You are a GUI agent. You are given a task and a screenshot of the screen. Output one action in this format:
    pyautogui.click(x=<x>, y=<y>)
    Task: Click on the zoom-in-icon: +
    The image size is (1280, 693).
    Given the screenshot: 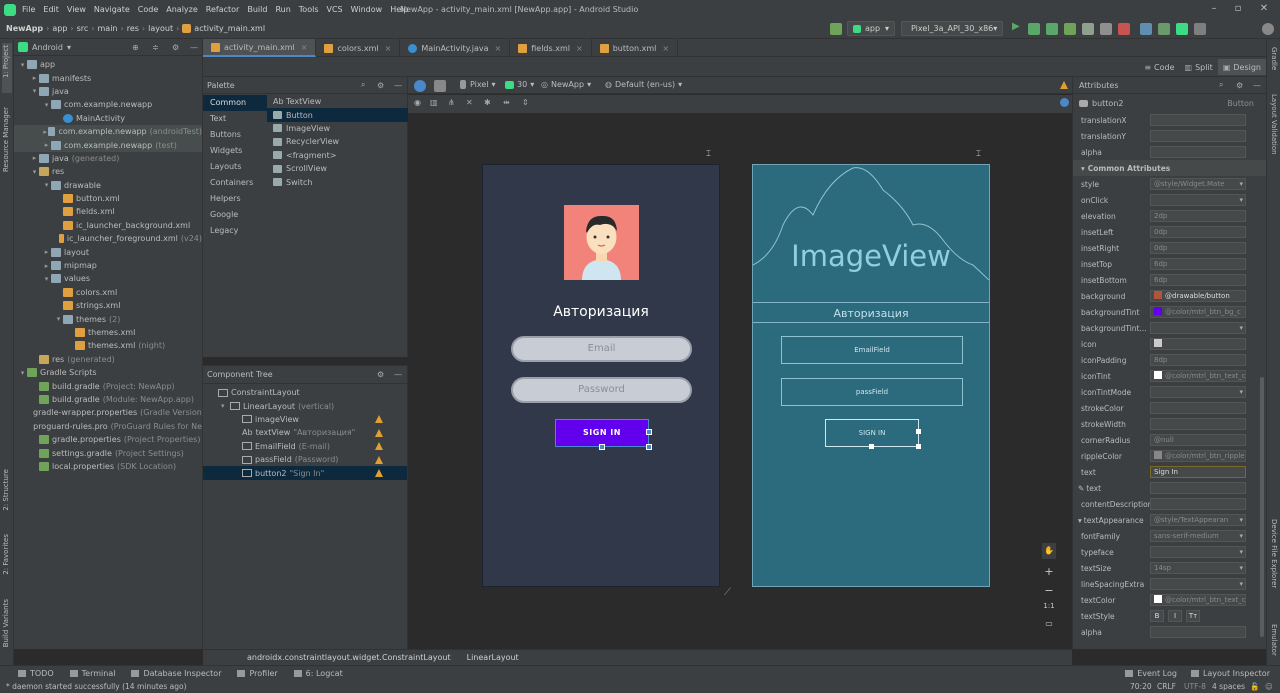 What is the action you would take?
    pyautogui.click(x=1049, y=572)
    